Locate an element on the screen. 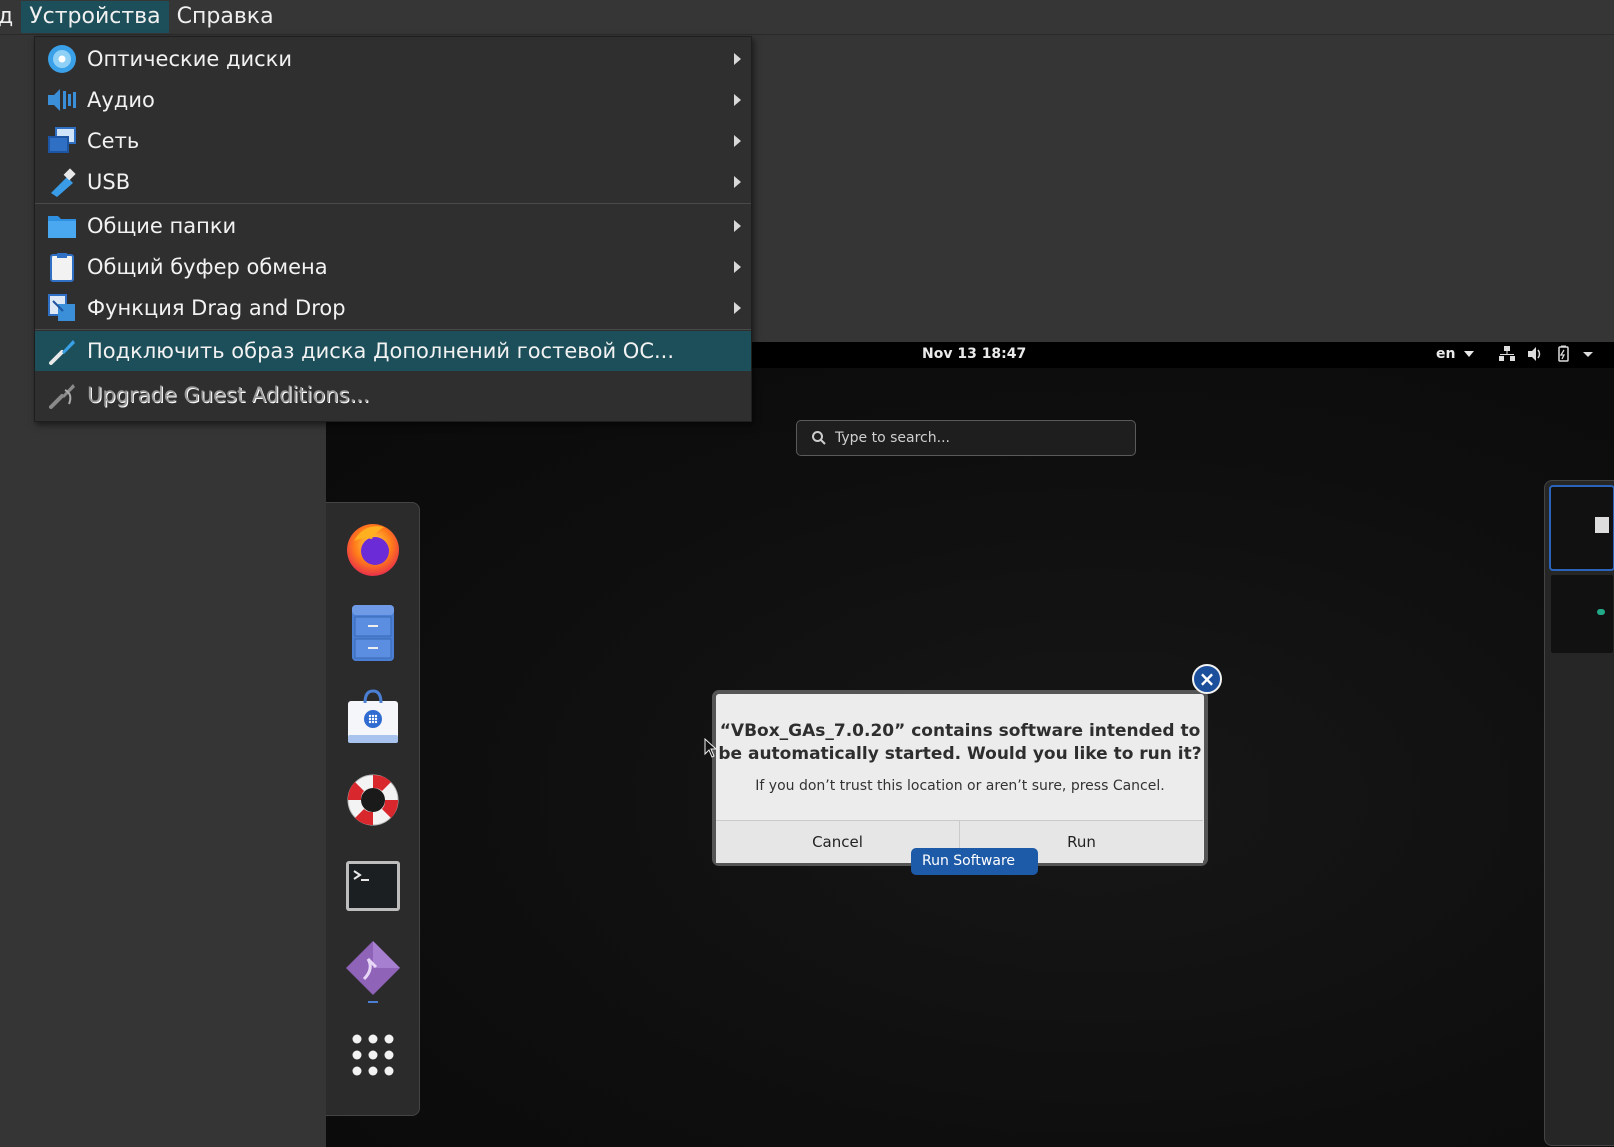  menu-devices: Устройства is located at coordinates (95, 17).